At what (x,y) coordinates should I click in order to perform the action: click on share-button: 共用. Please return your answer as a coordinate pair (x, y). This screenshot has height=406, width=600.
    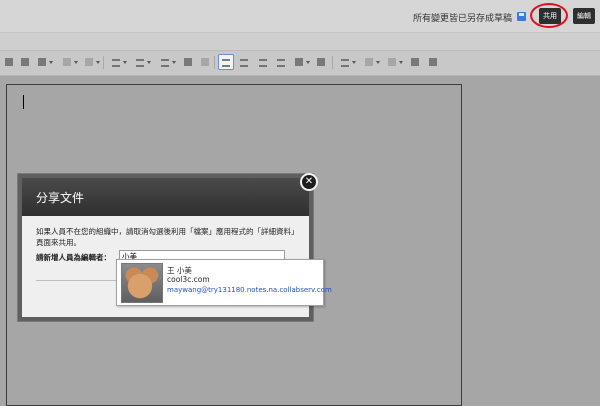
    Looking at the image, I should click on (550, 16).